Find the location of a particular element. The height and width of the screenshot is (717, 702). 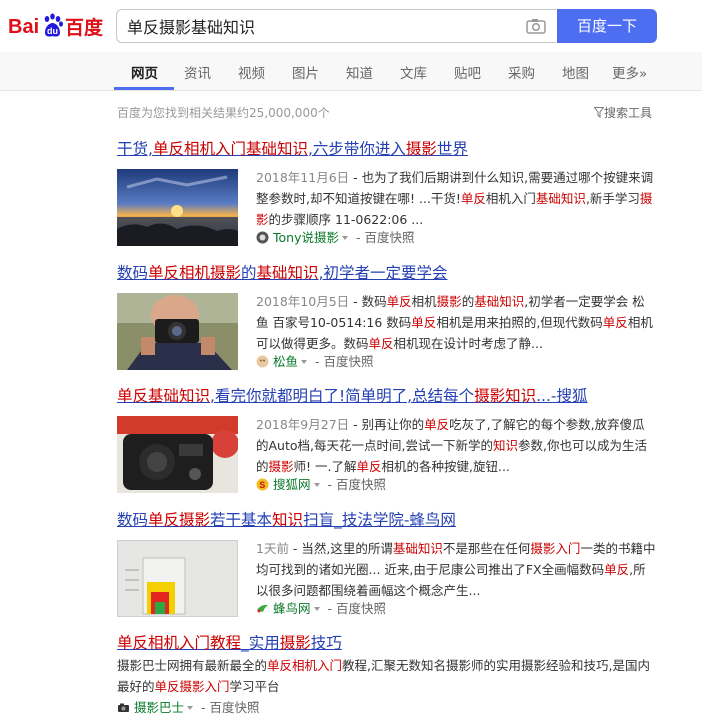

result-source-line: Tony说摄影 - 百度快照 is located at coordinates (335, 236).